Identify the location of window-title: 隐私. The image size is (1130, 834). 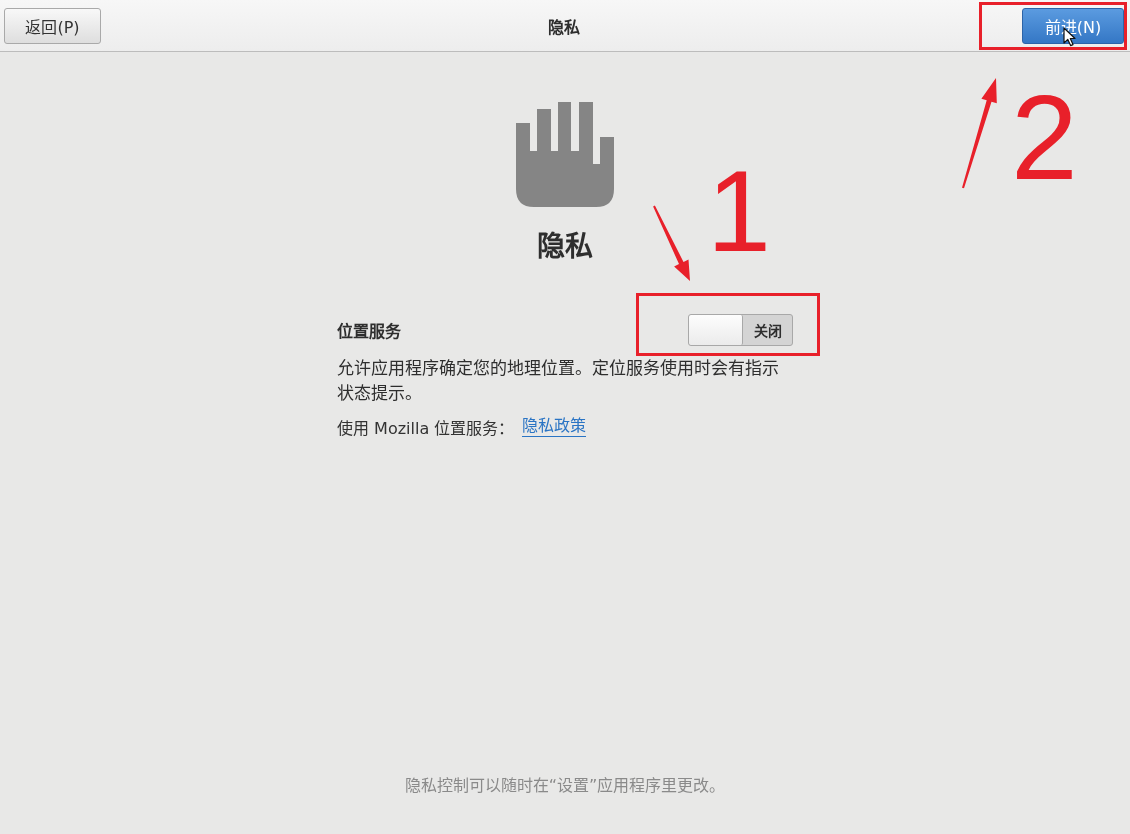
(564, 27).